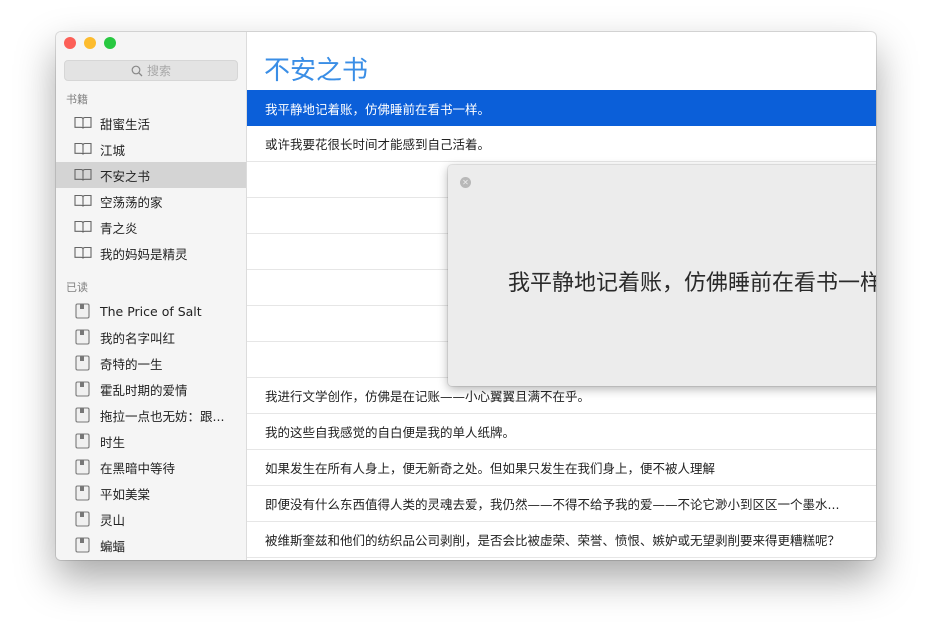 This screenshot has height=641, width=932. I want to click on close-window-button, so click(70, 43).